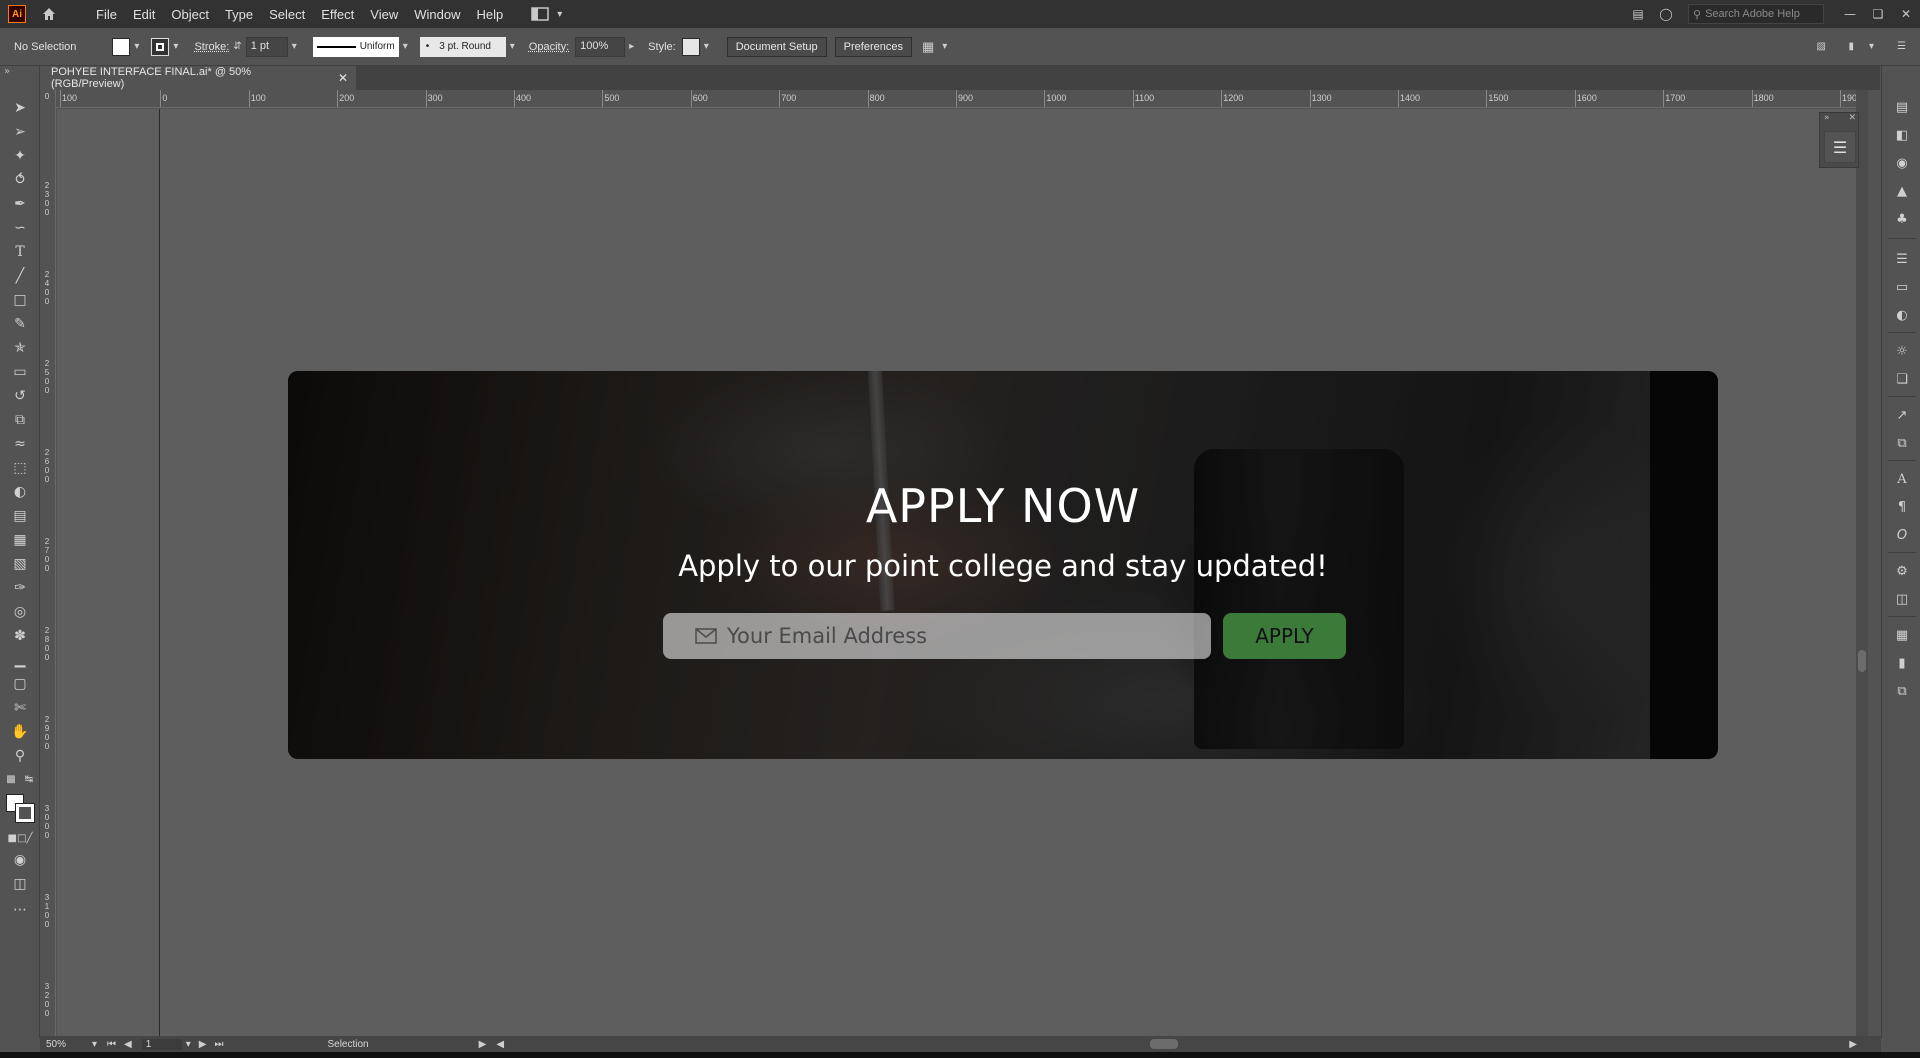 This screenshot has height=1058, width=1920. I want to click on eraser-icon: ▭, so click(20, 372).